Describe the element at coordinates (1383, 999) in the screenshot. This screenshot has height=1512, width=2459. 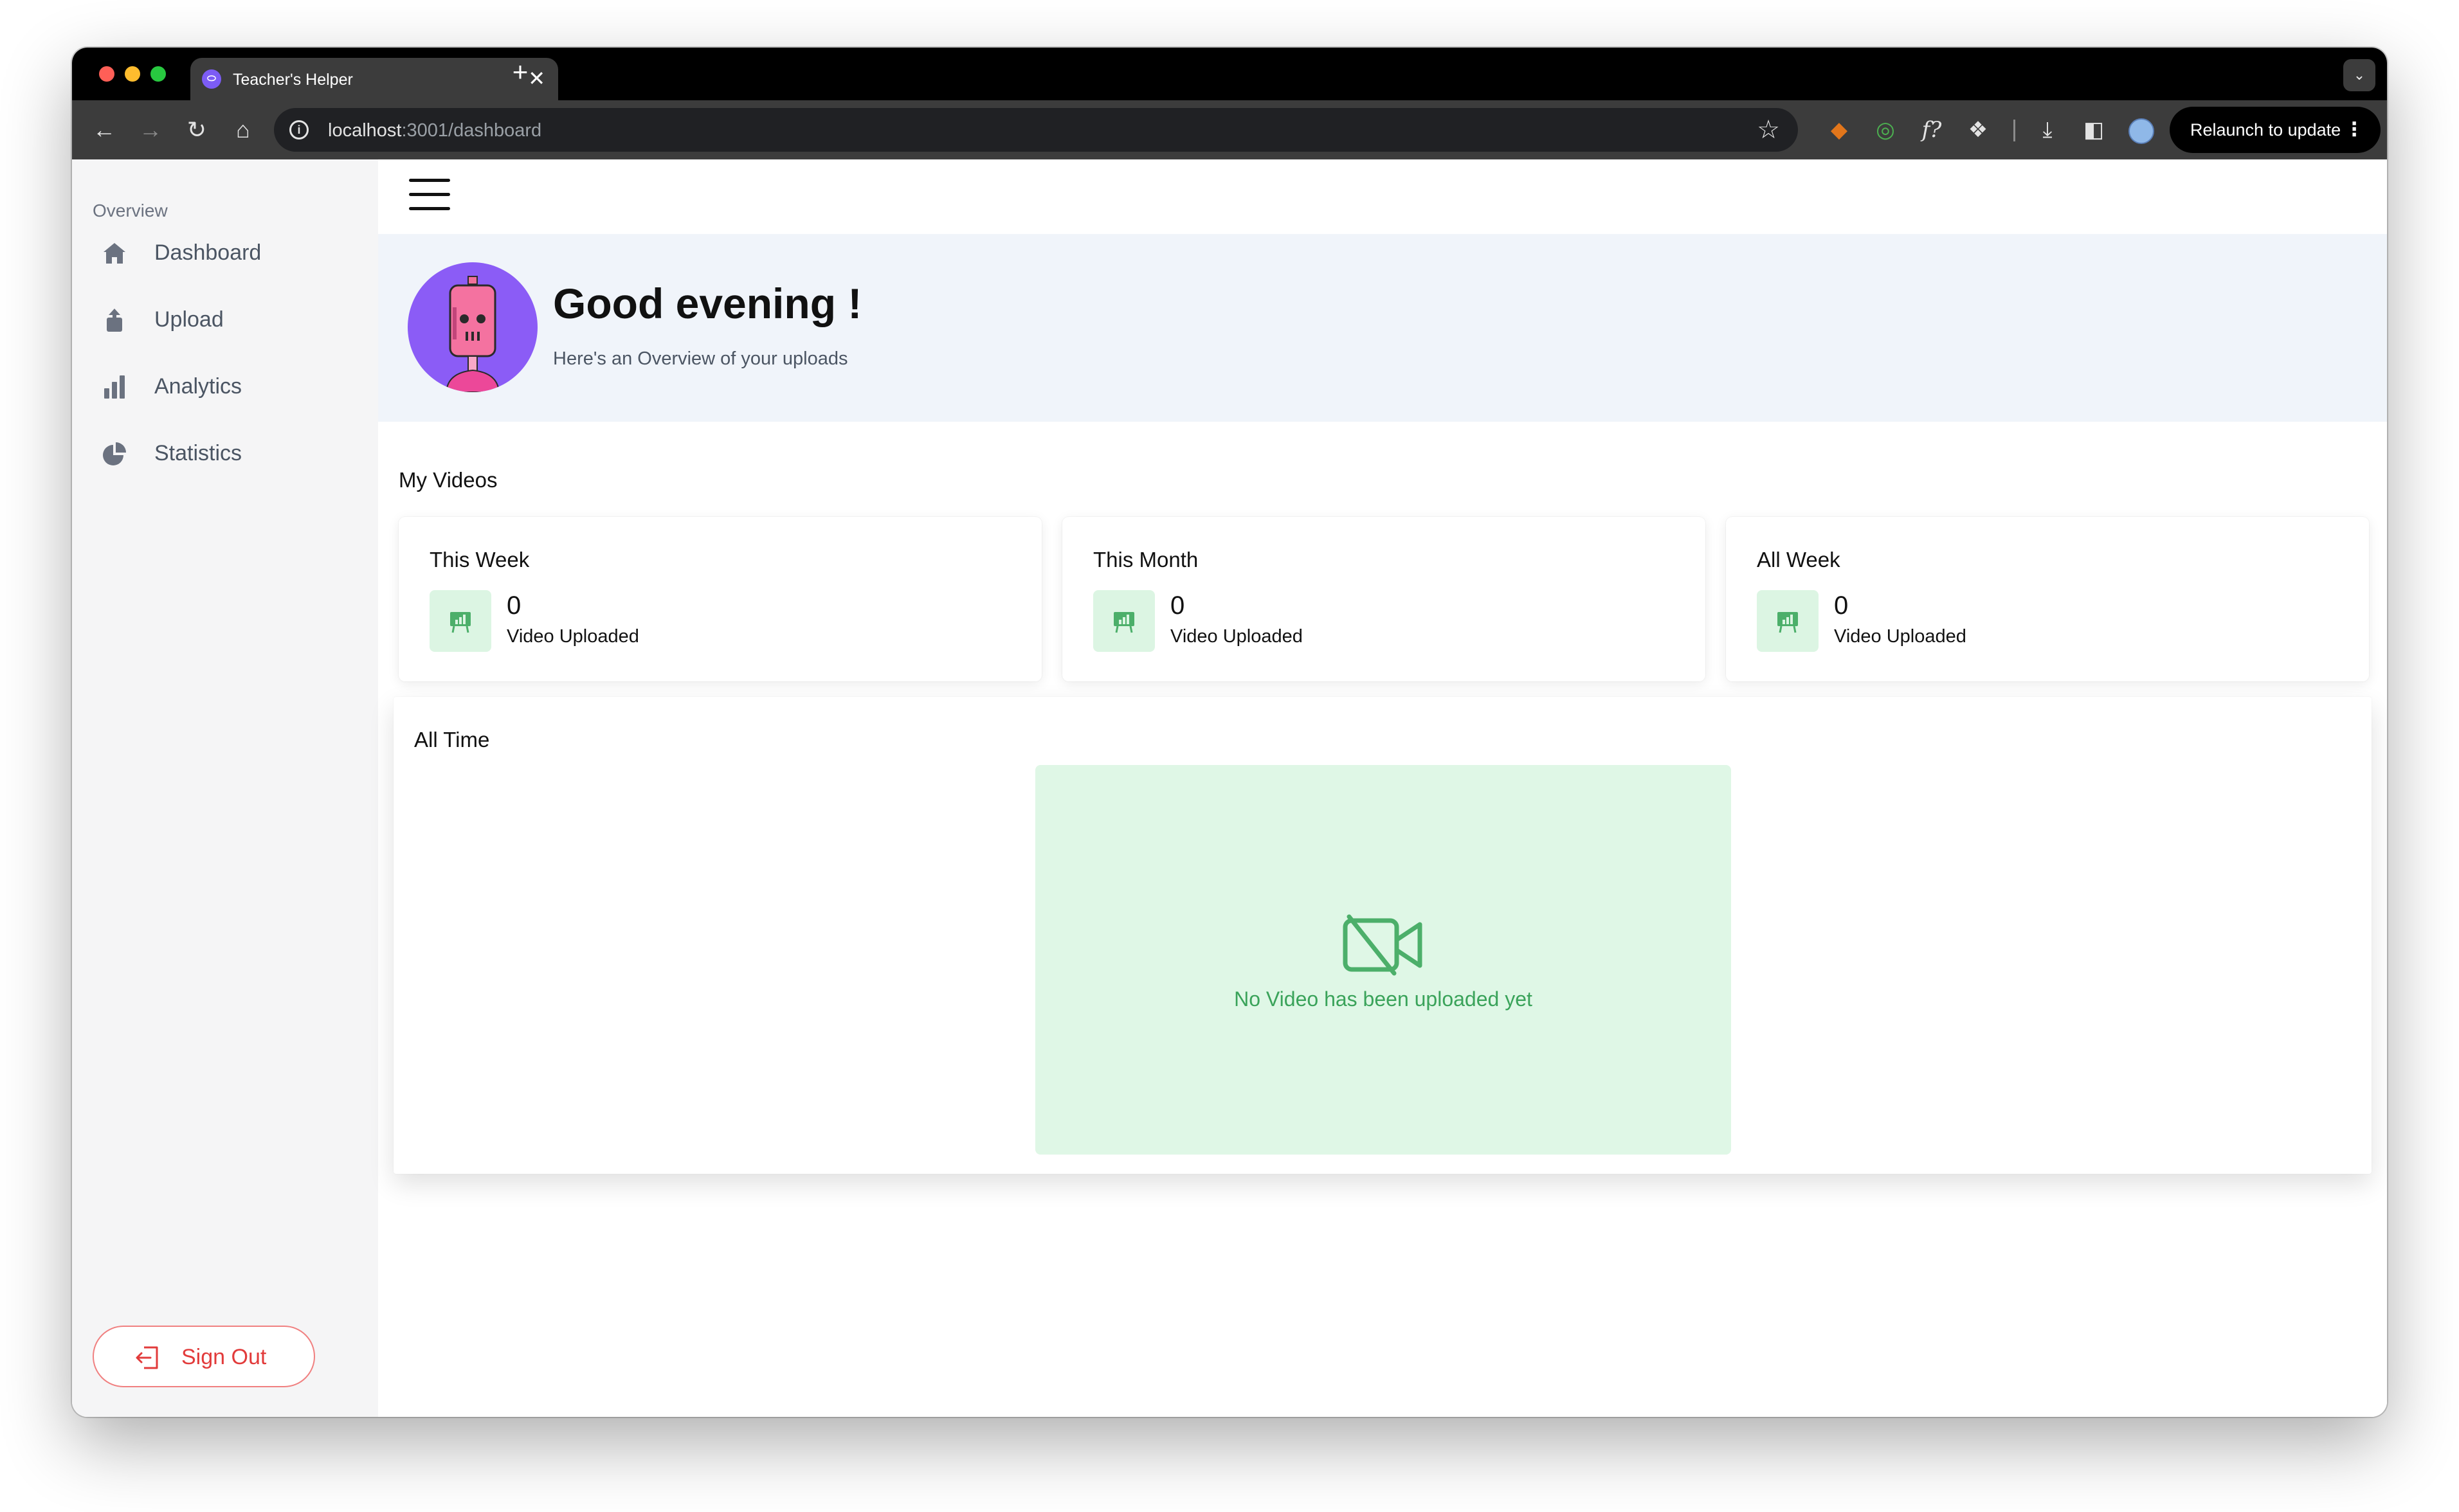
I see `empty-state-message: No Video has been uploaded yet` at that location.